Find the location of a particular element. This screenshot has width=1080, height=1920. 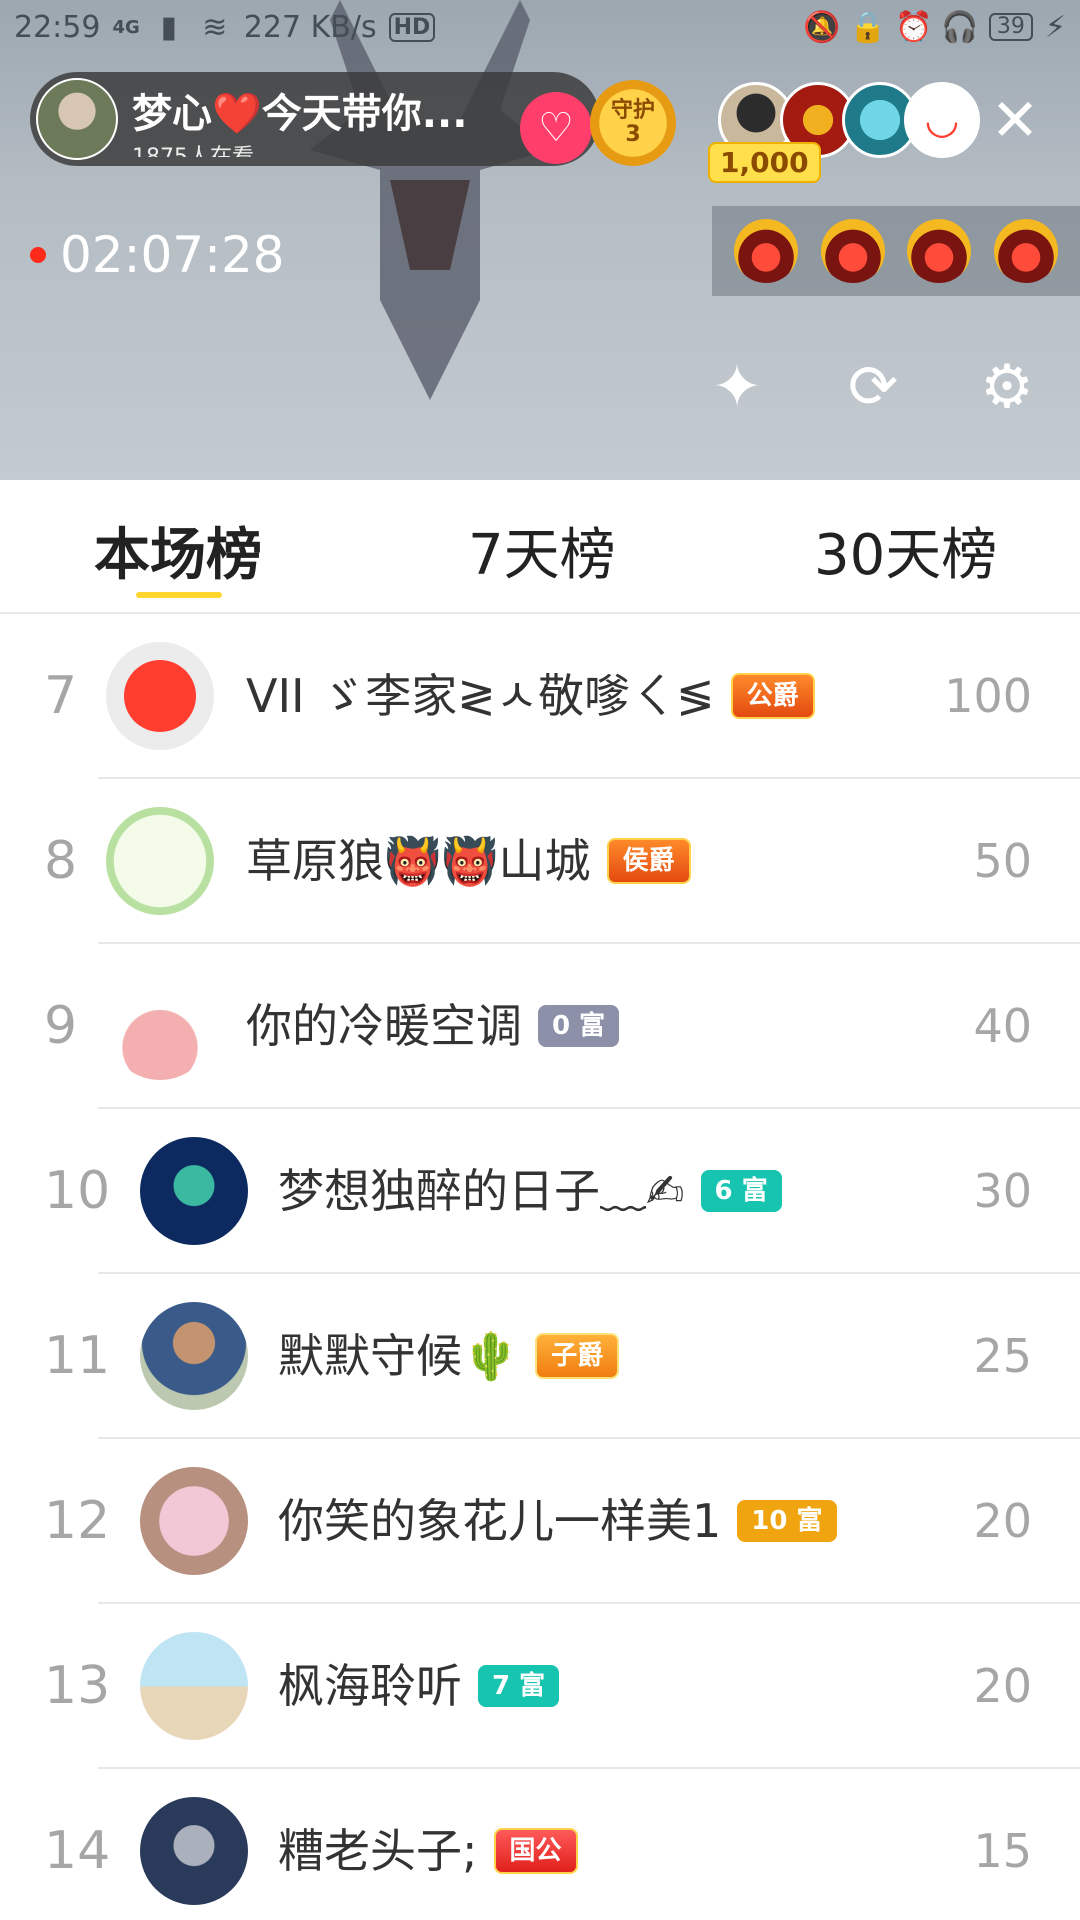

user-name-line: 糟老头子; 国公 is located at coordinates (428, 1844).